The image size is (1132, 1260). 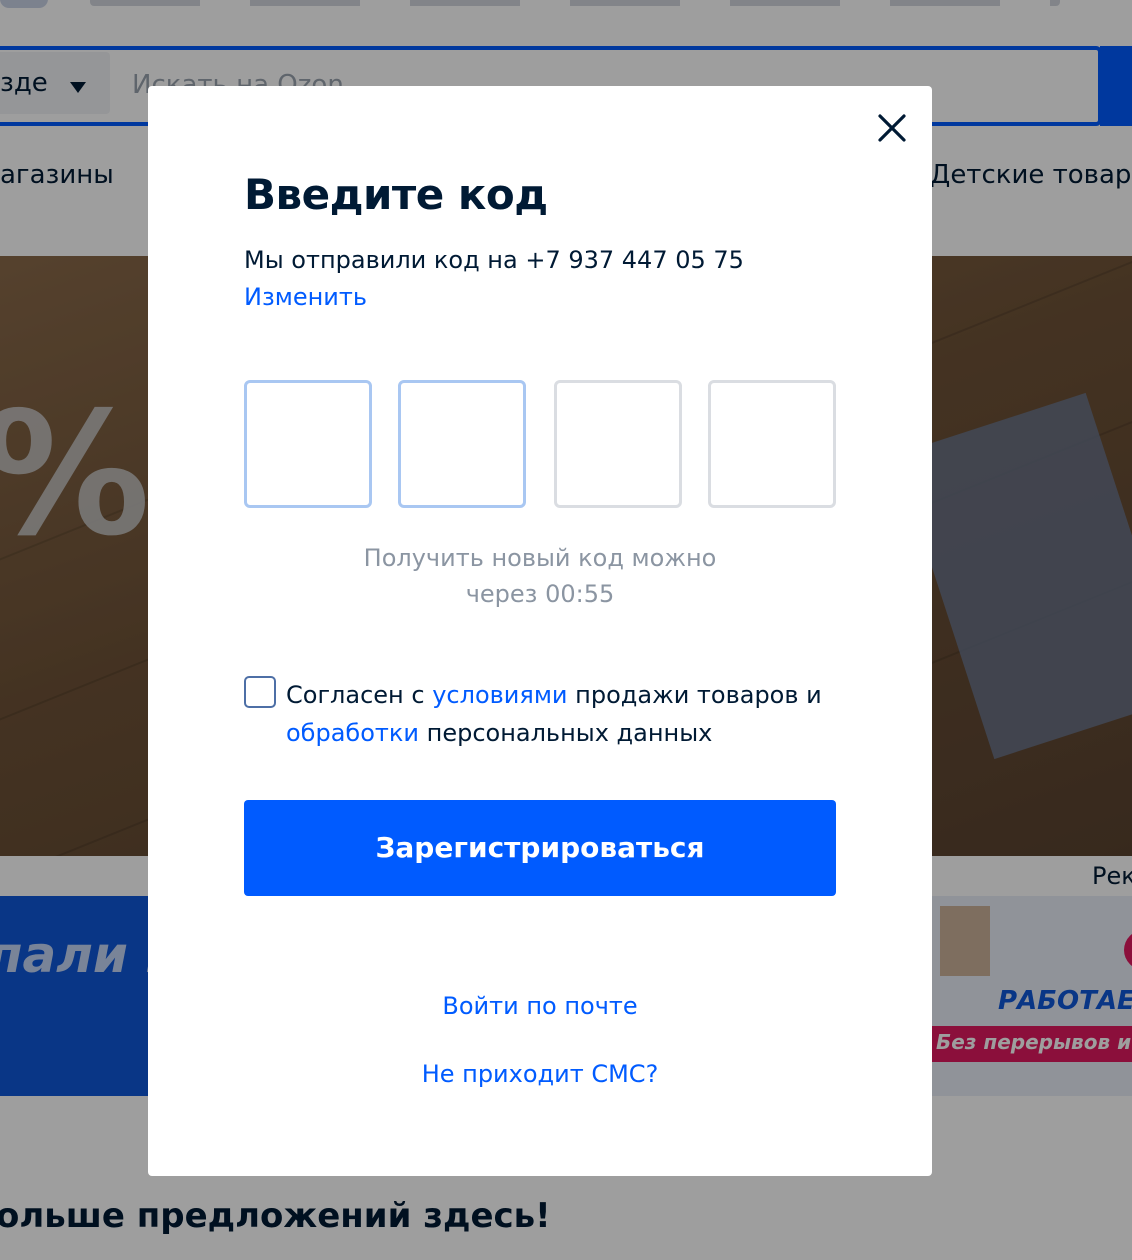 What do you see at coordinates (260, 692) in the screenshot?
I see `agree-checkbox` at bounding box center [260, 692].